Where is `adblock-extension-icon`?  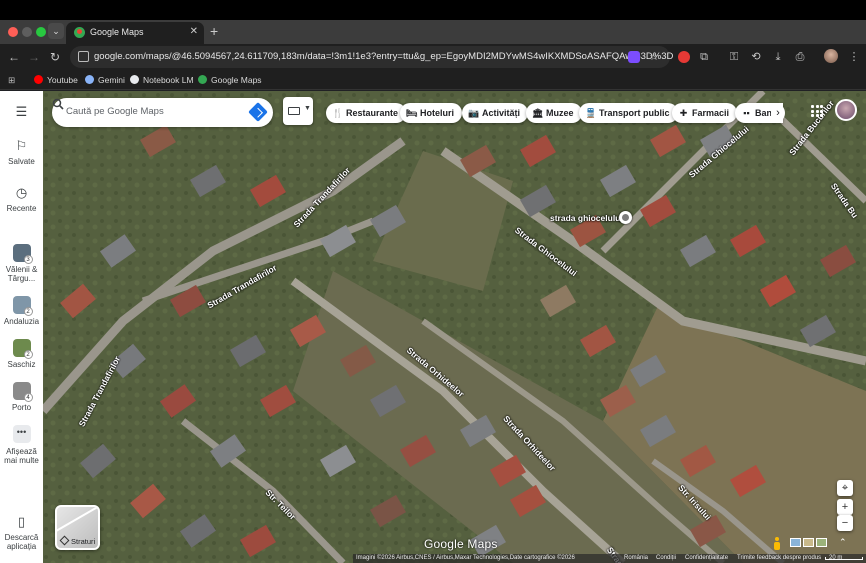
adblock-extension-icon is located at coordinates (684, 57).